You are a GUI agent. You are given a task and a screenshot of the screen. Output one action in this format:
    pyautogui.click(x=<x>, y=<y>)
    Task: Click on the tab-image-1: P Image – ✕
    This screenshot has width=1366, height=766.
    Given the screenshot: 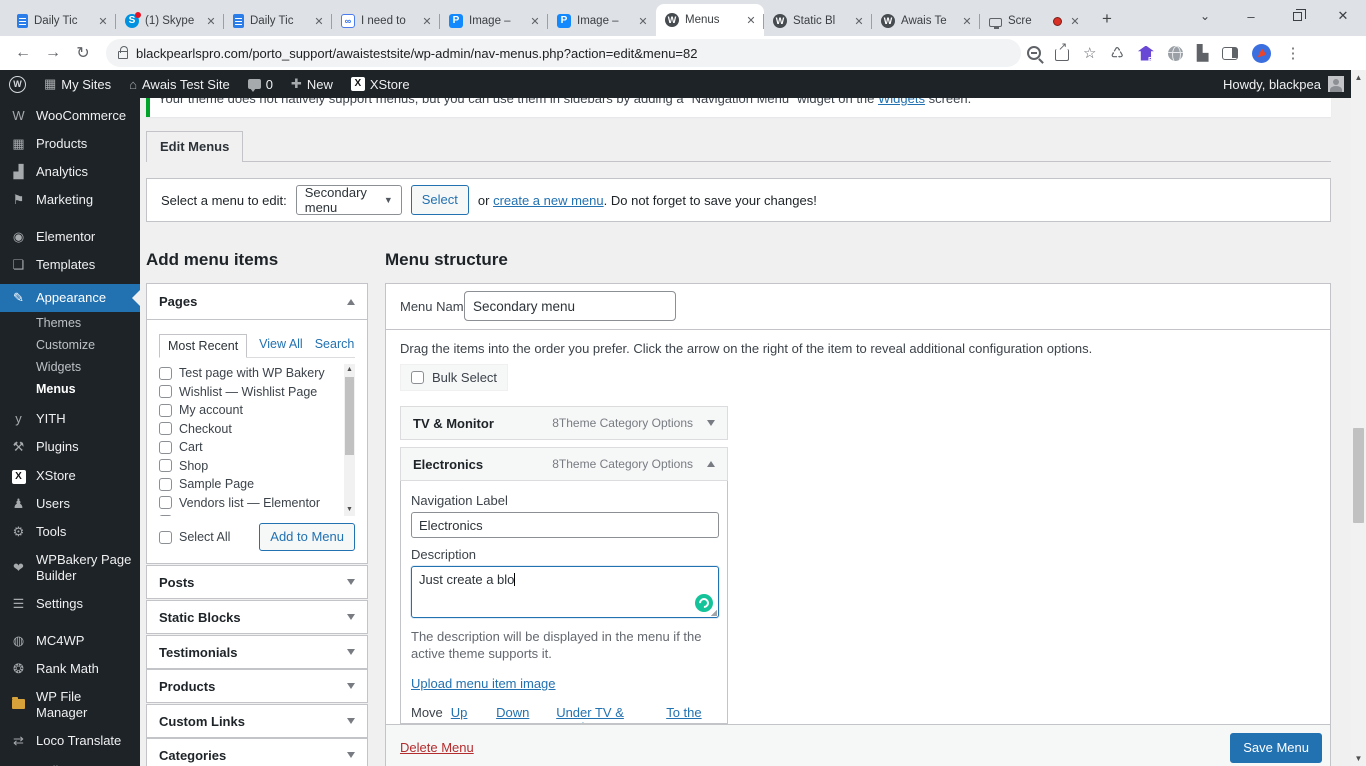 What is the action you would take?
    pyautogui.click(x=493, y=21)
    